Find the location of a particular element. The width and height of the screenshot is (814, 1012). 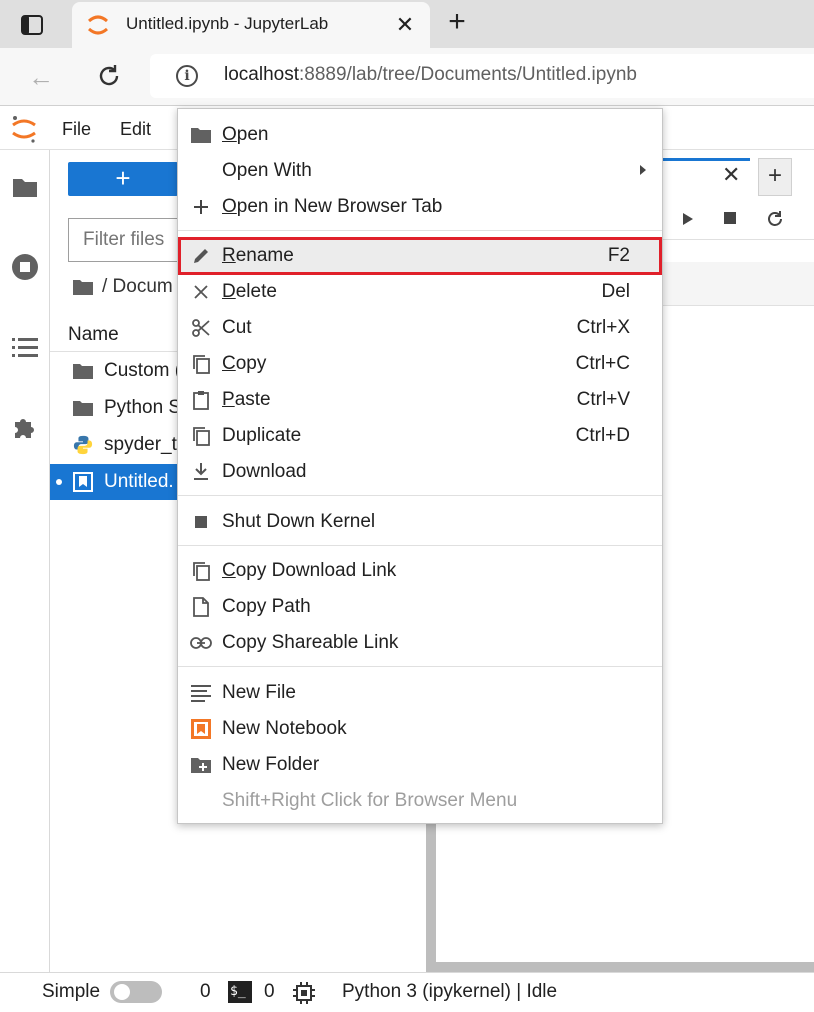

jupyter-favicon-icon is located at coordinates (98, 25).